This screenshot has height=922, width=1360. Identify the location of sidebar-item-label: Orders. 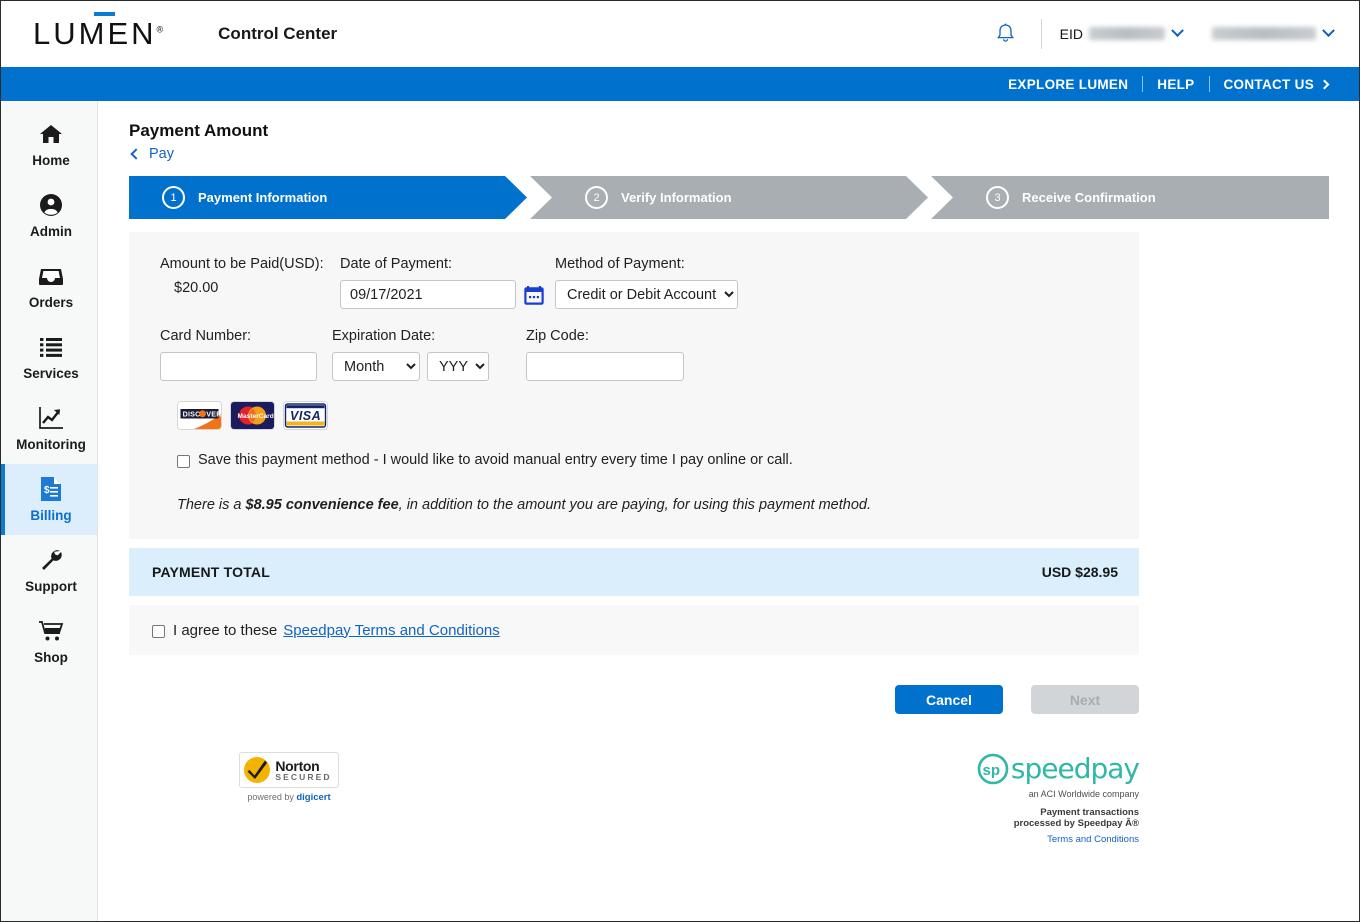
(51, 302).